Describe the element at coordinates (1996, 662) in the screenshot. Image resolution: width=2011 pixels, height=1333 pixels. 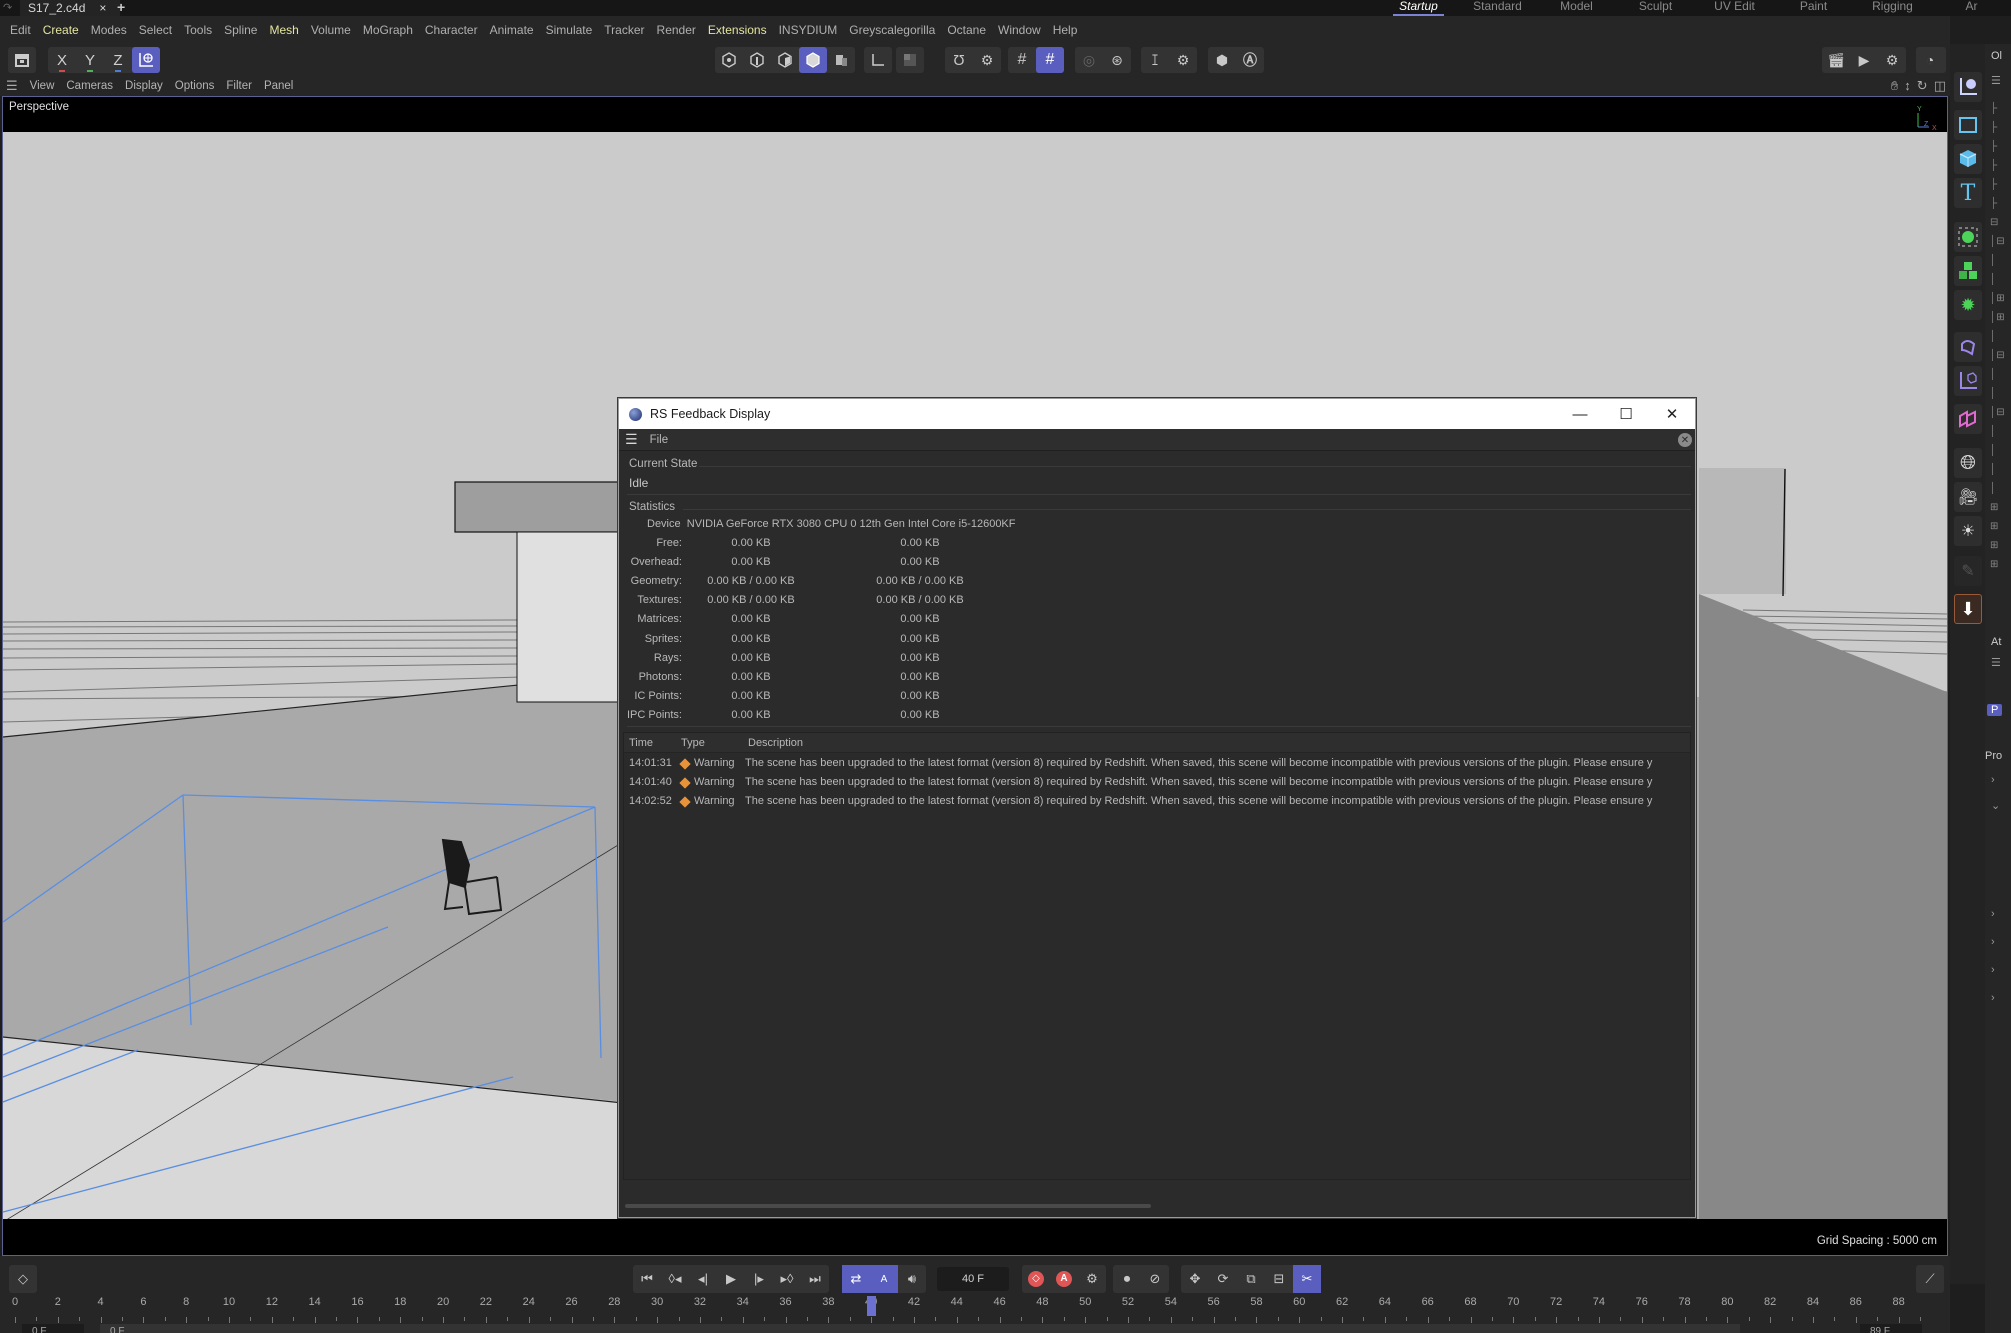
I see `attributes-hamburger-icon: ☰` at that location.